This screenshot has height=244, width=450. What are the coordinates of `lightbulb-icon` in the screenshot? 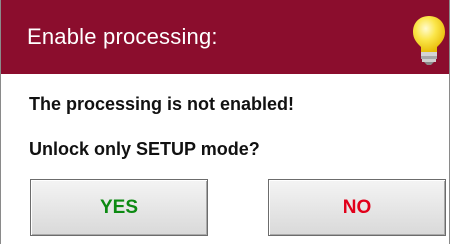 It's located at (429, 40).